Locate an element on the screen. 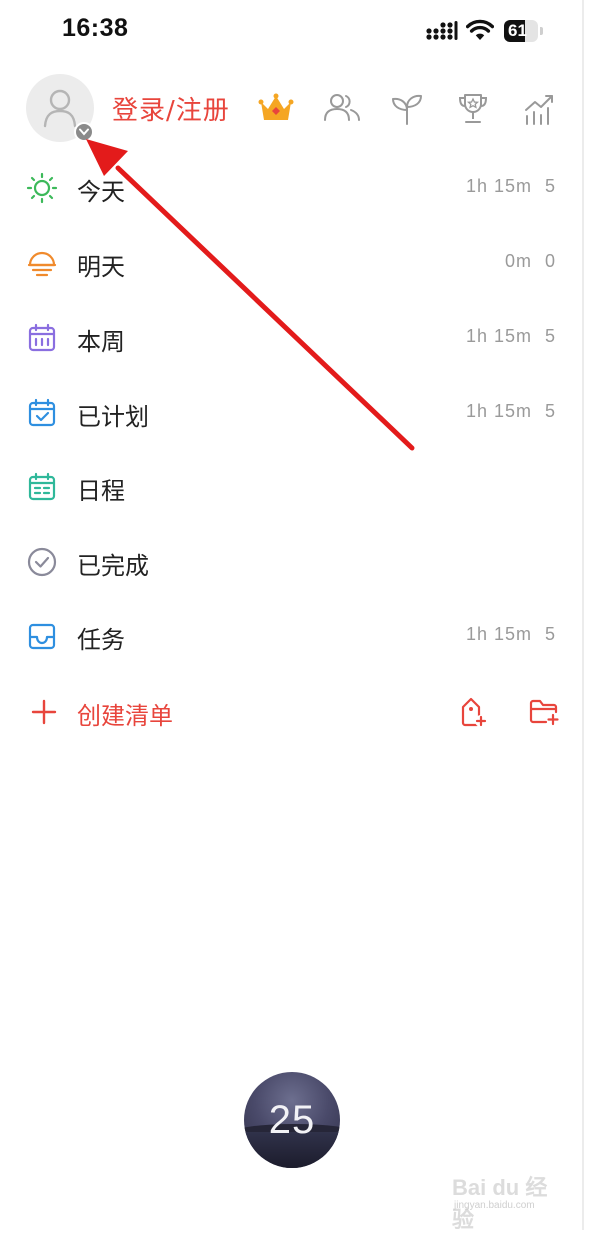 The height and width of the screenshot is (1234, 590). watermark-sub: jingyan.baidu.com is located at coordinates (494, 1205).